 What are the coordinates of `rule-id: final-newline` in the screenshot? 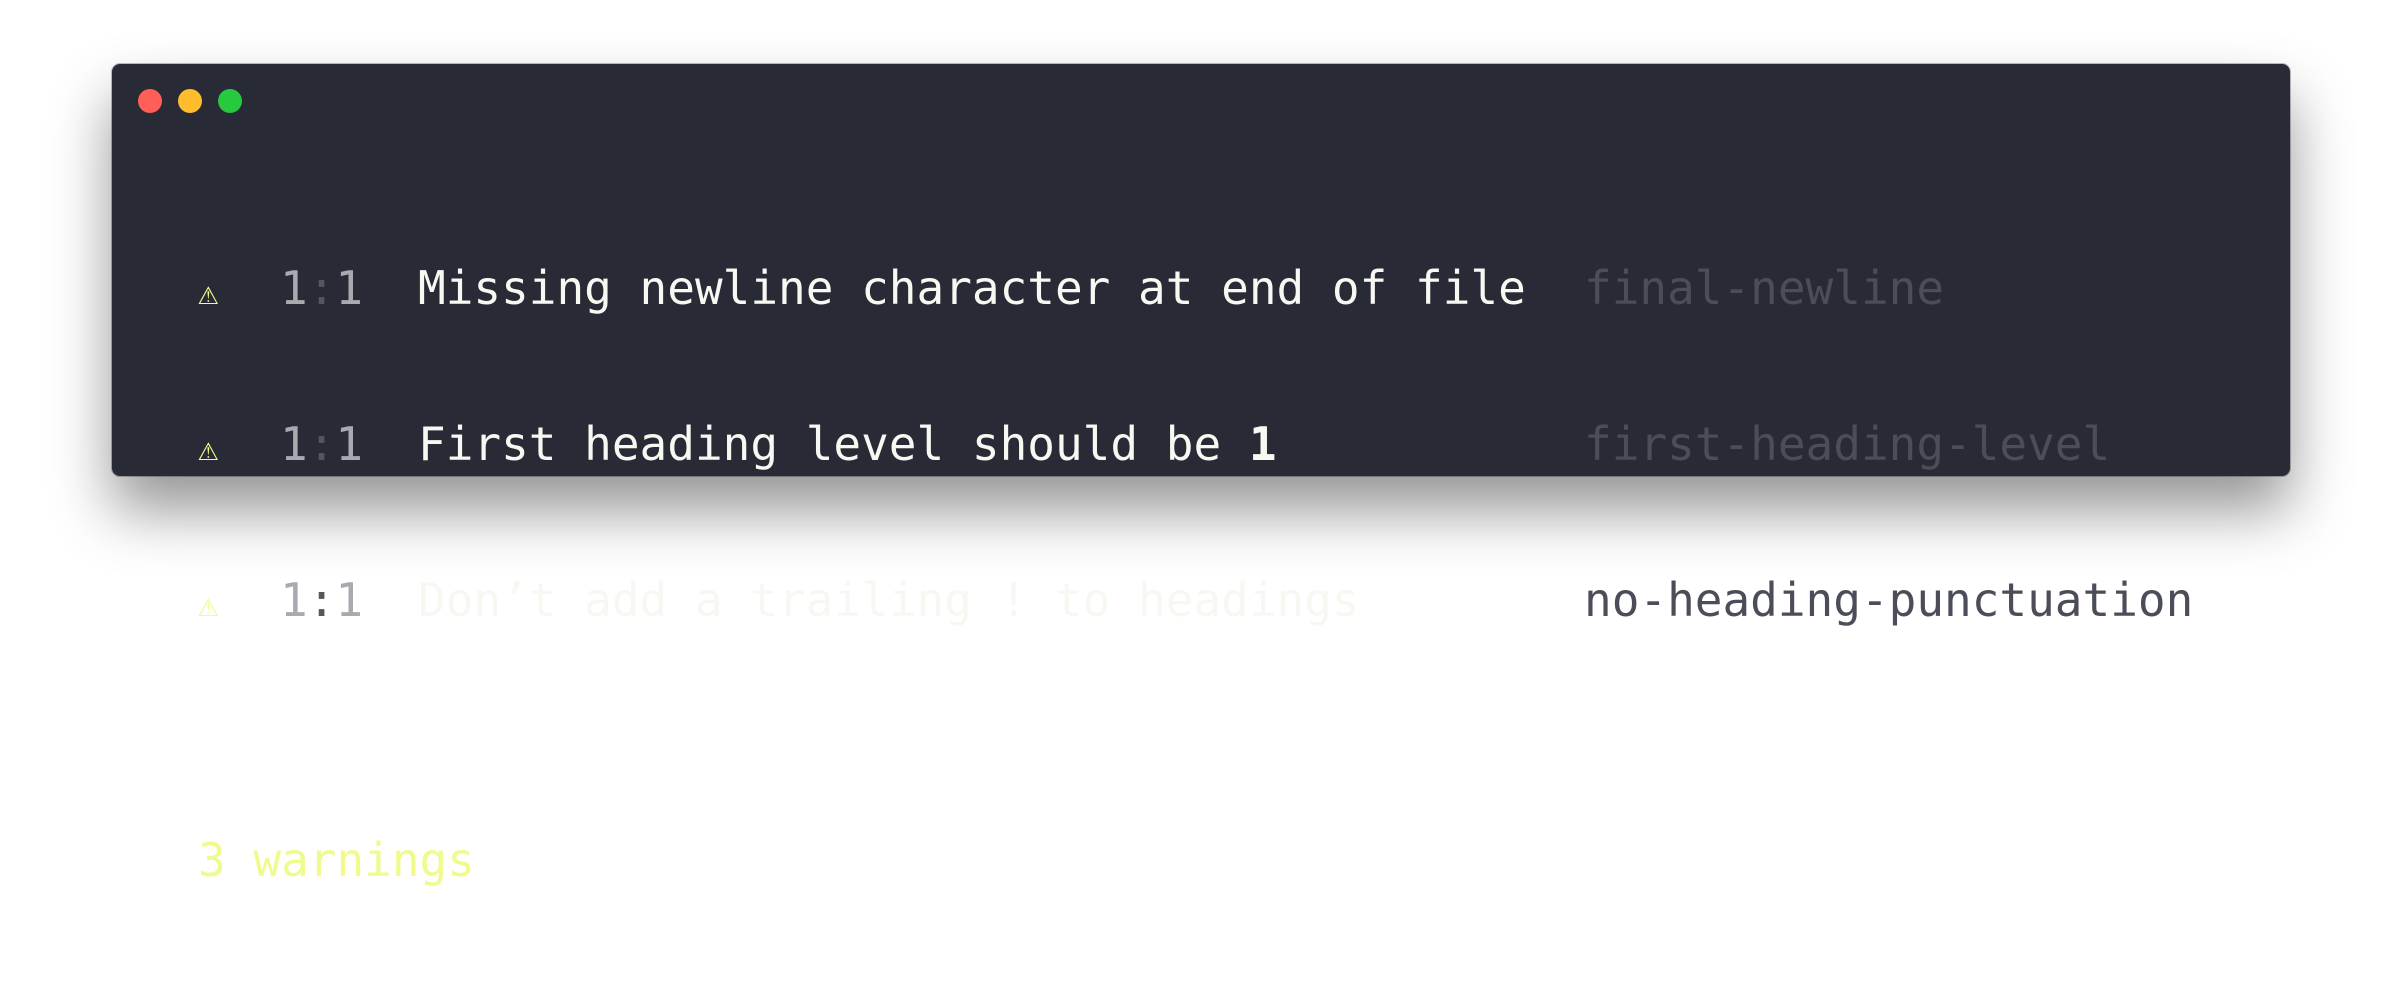 It's located at (1764, 288).